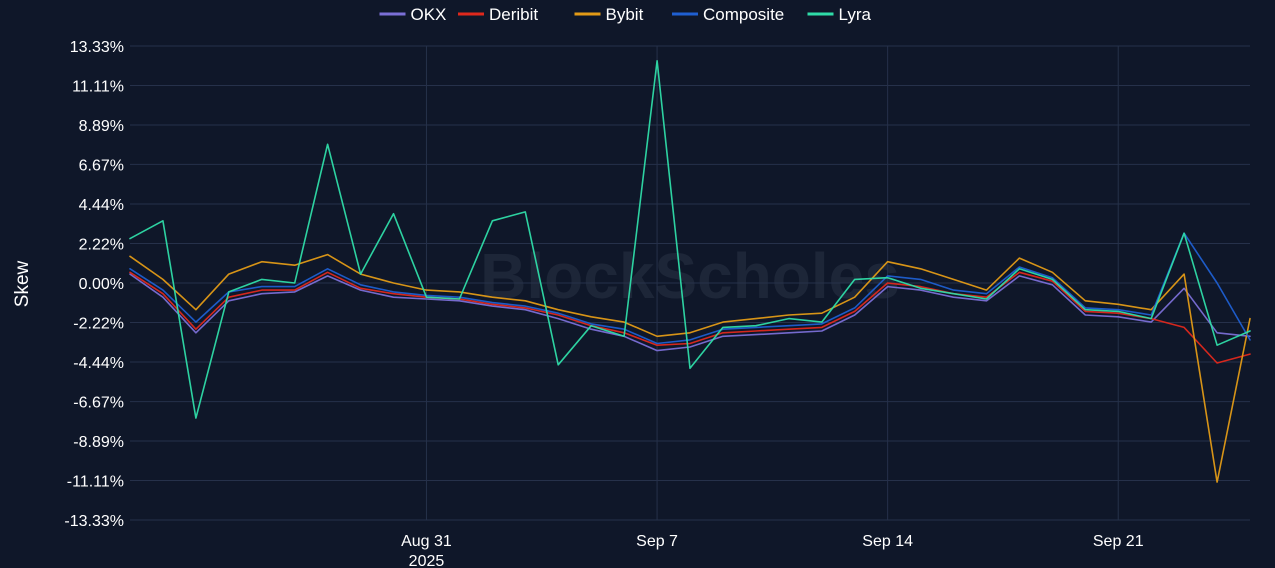 Image resolution: width=1275 pixels, height=568 pixels. What do you see at coordinates (101, 284) in the screenshot?
I see `y-tick-label: 0.00%` at bounding box center [101, 284].